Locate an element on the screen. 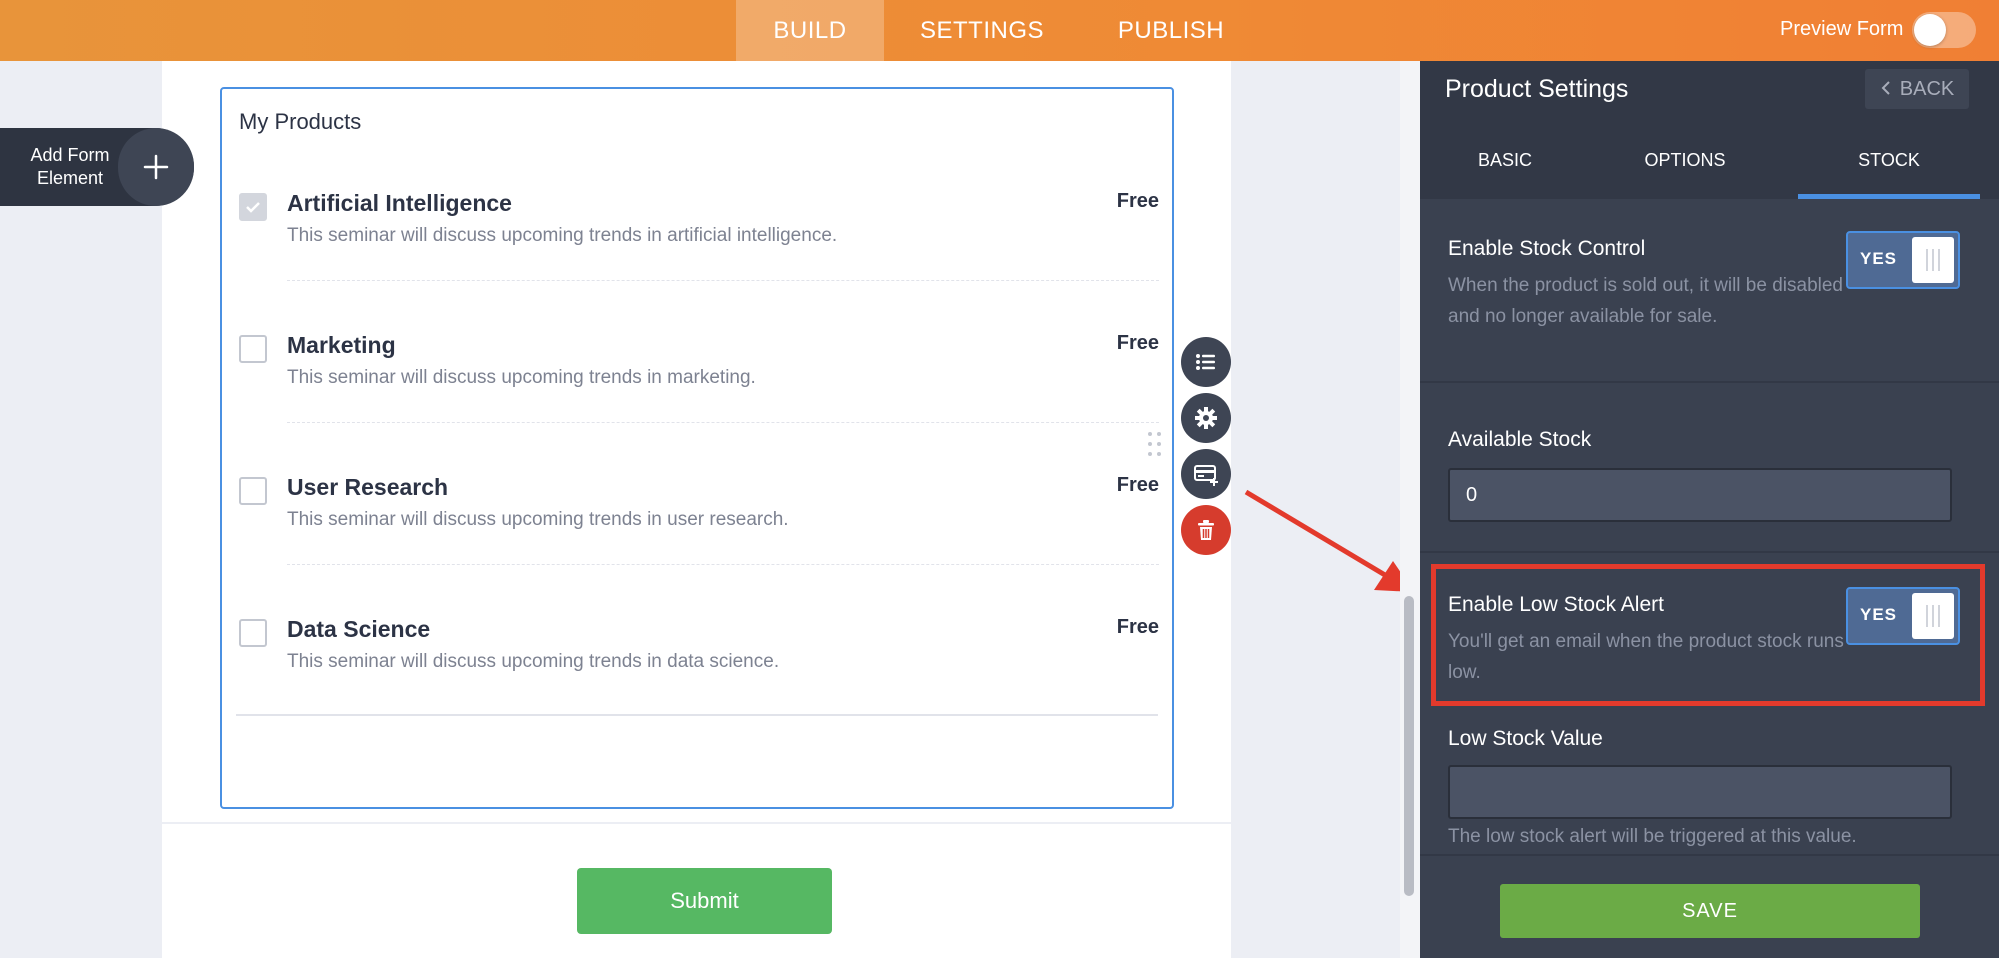  back-button: BACK is located at coordinates (1917, 89).